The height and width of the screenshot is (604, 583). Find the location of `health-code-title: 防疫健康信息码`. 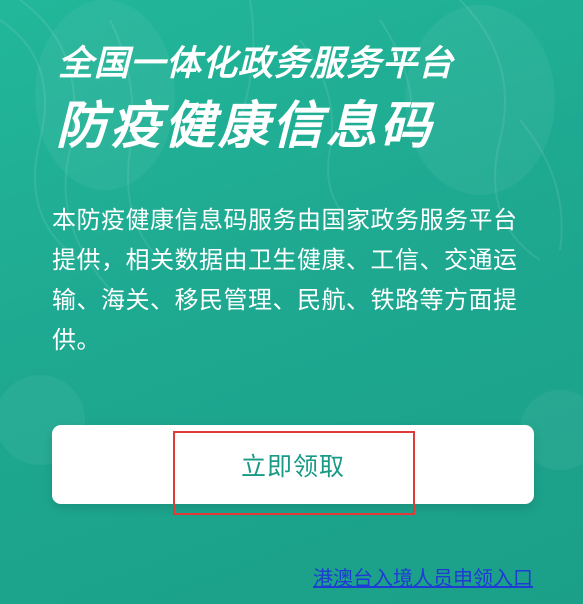

health-code-title: 防疫健康信息码 is located at coordinates (245, 126).